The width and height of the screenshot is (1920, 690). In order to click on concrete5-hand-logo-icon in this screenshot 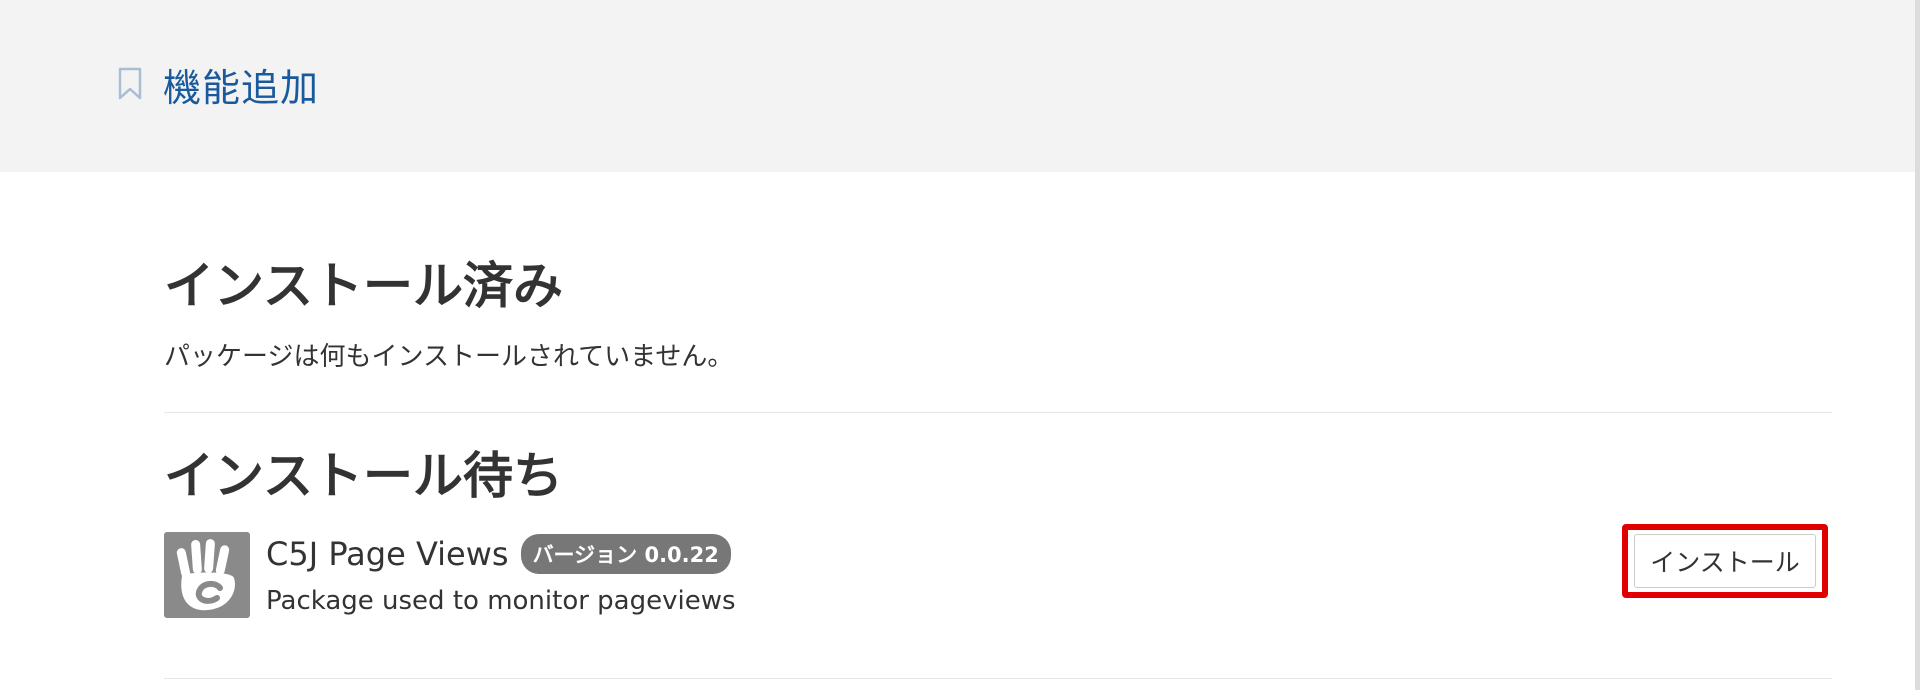, I will do `click(207, 575)`.